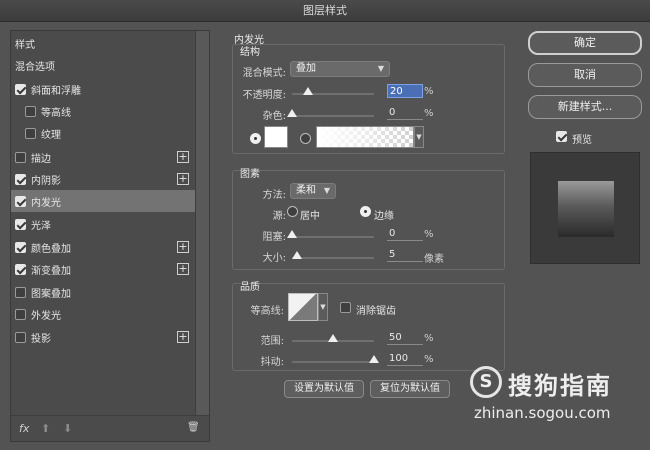 The image size is (650, 450). Describe the element at coordinates (323, 307) in the screenshot. I see `contour-dropdown: ▼` at that location.